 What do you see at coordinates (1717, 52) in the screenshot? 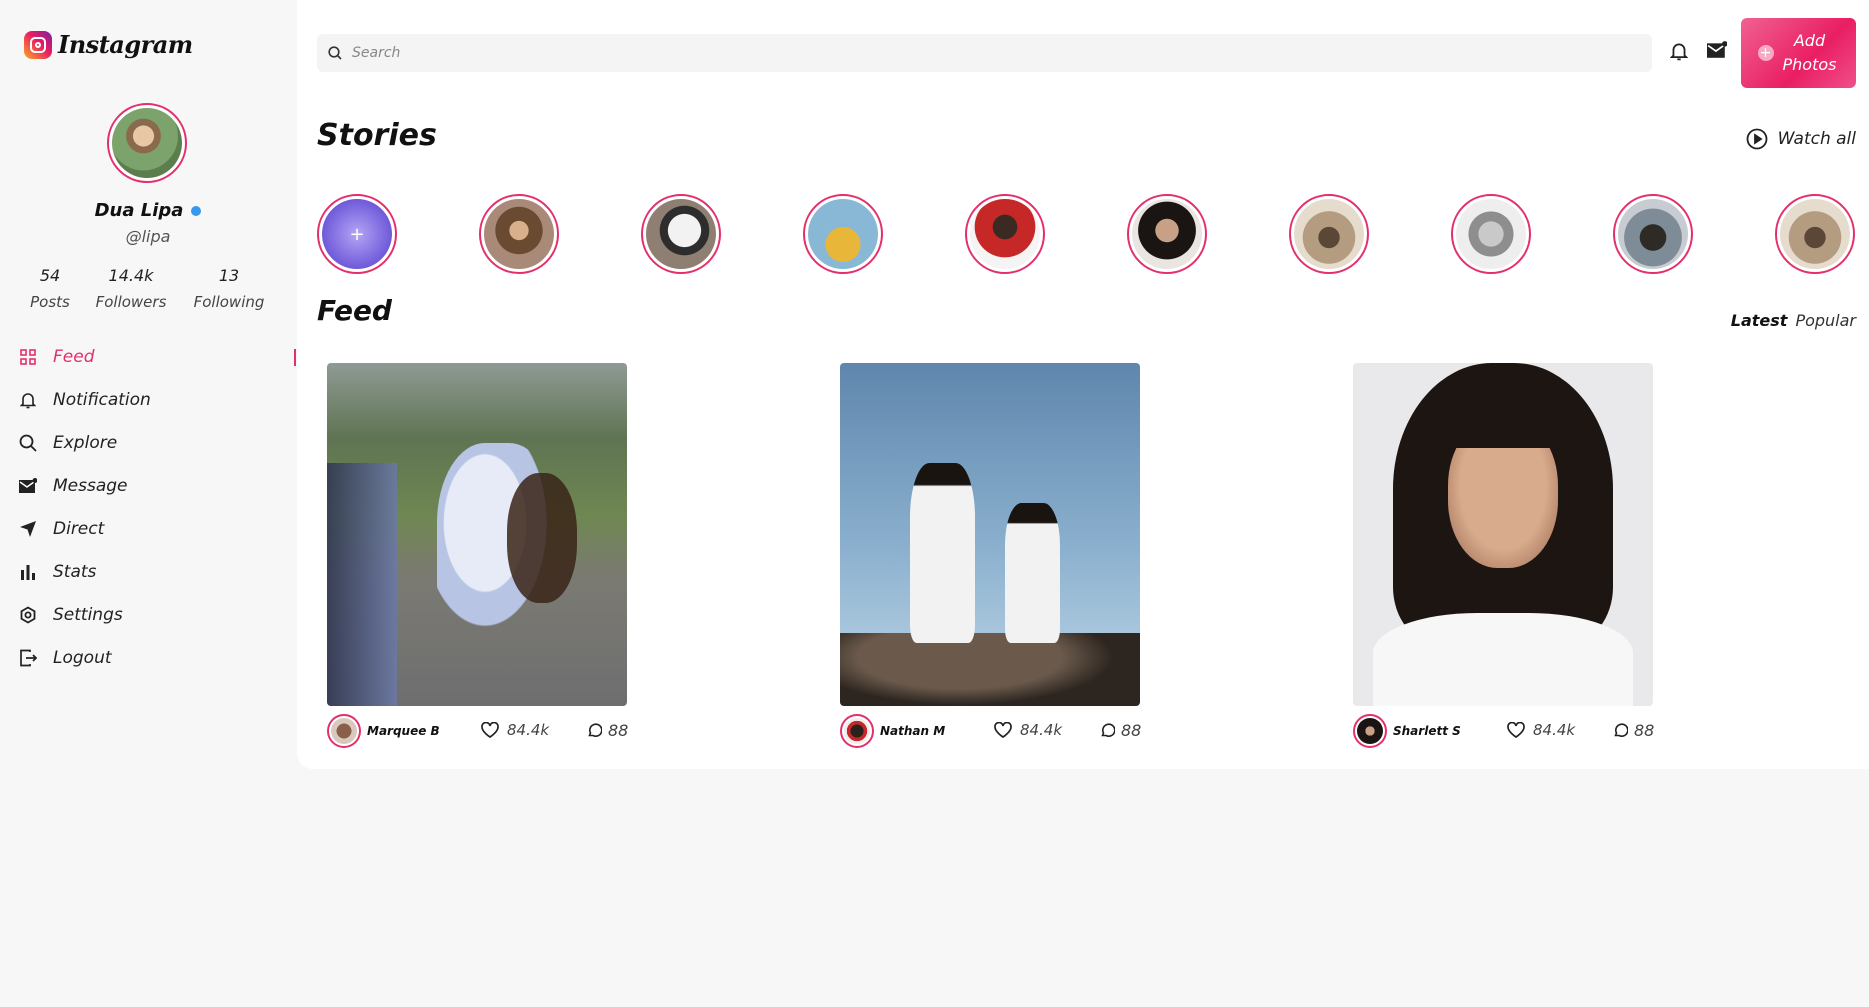
I see `messages-mail-icon` at bounding box center [1717, 52].